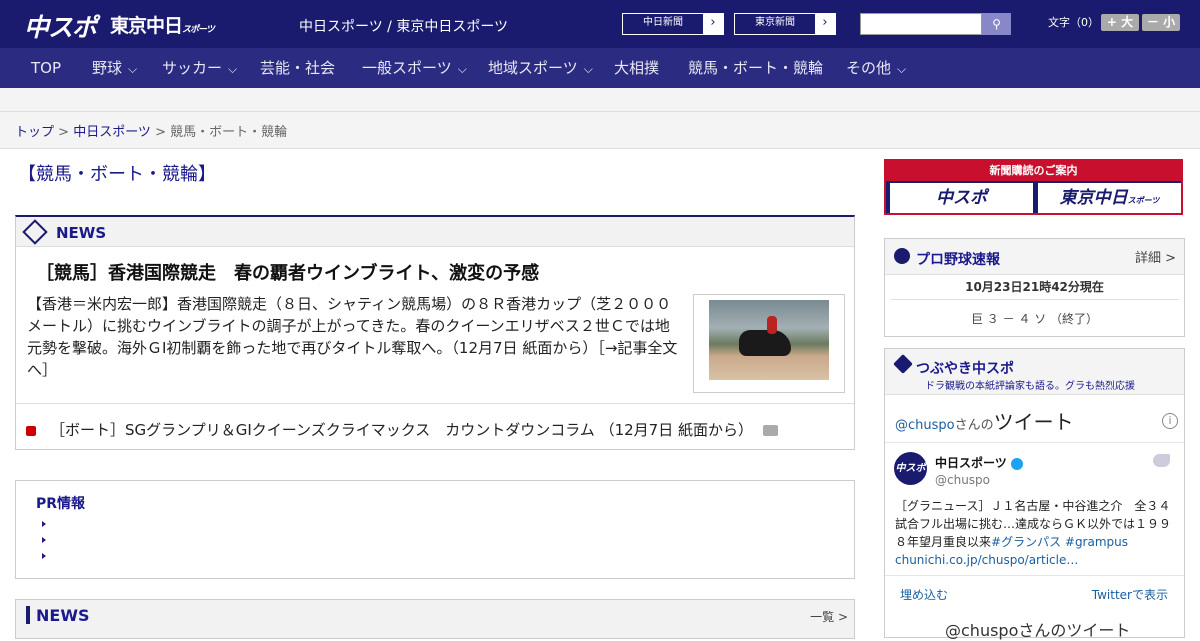  What do you see at coordinates (107, 68) in the screenshot?
I see `nav-baseball-label: 野球` at bounding box center [107, 68].